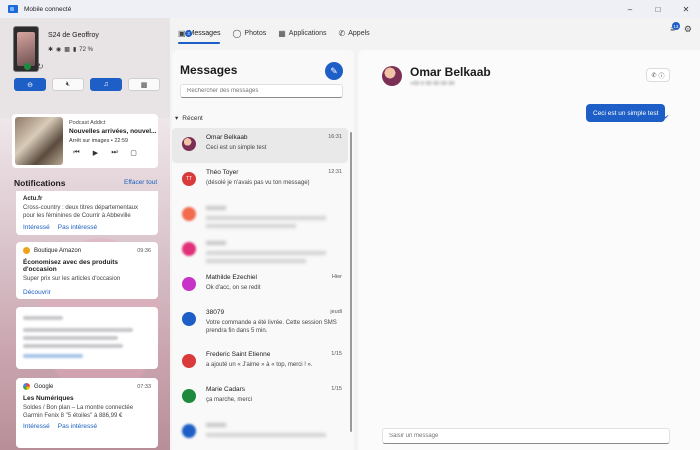 This screenshot has width=700, height=450. I want to click on maximize-button: □, so click(658, 9).